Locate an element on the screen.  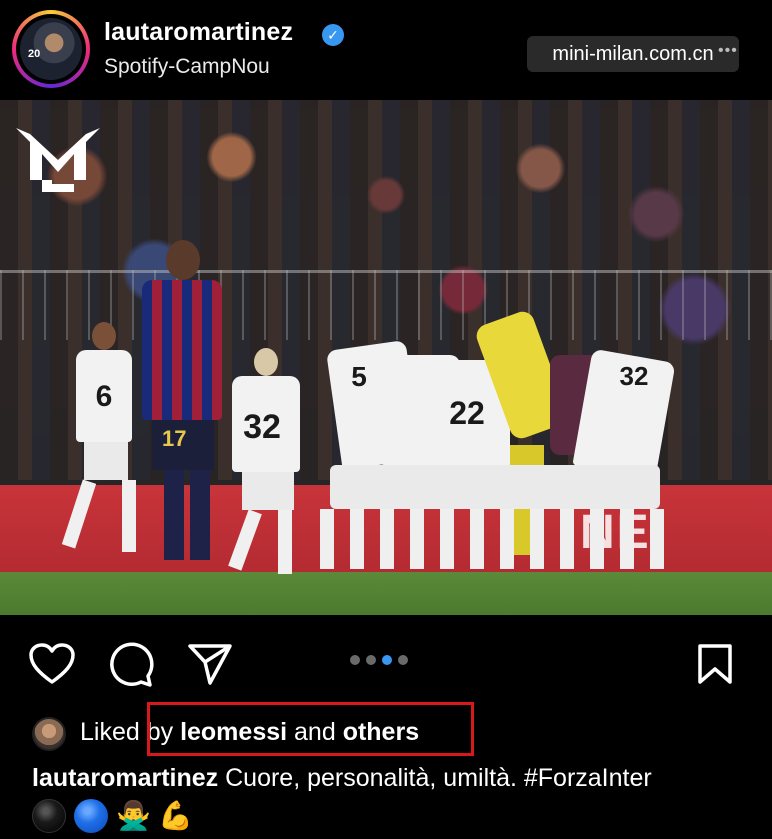
heart-icon is located at coordinates (52, 664).